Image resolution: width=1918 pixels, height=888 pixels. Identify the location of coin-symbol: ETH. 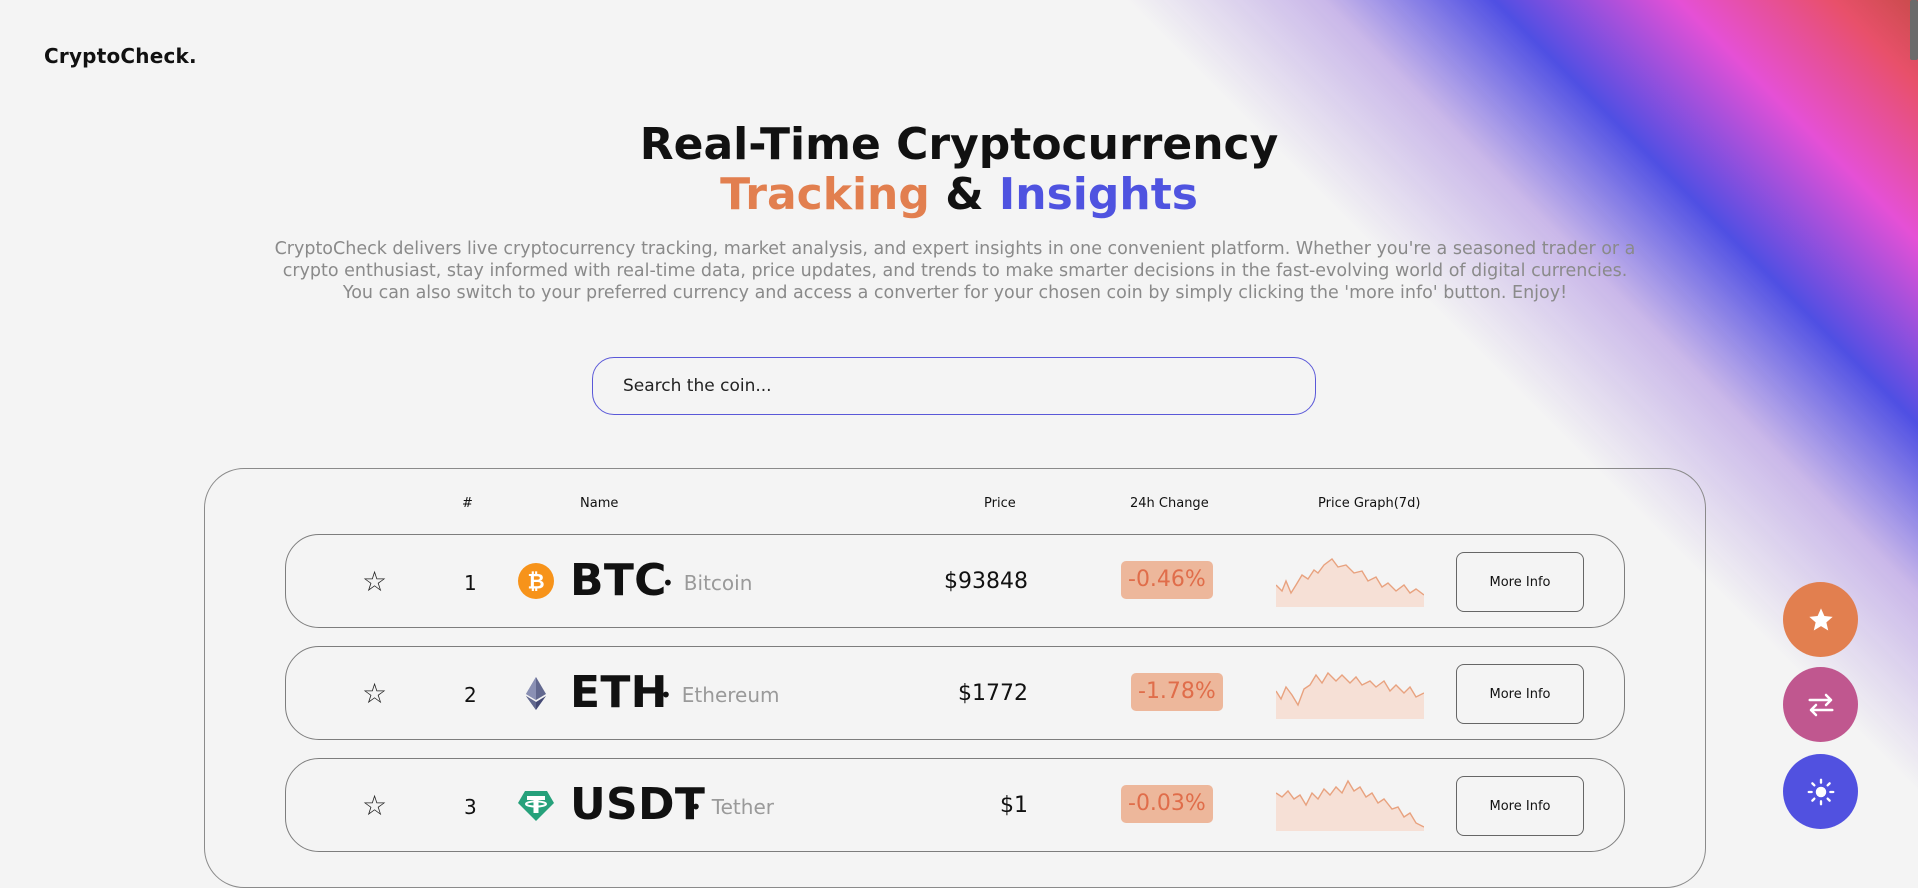
(619, 692).